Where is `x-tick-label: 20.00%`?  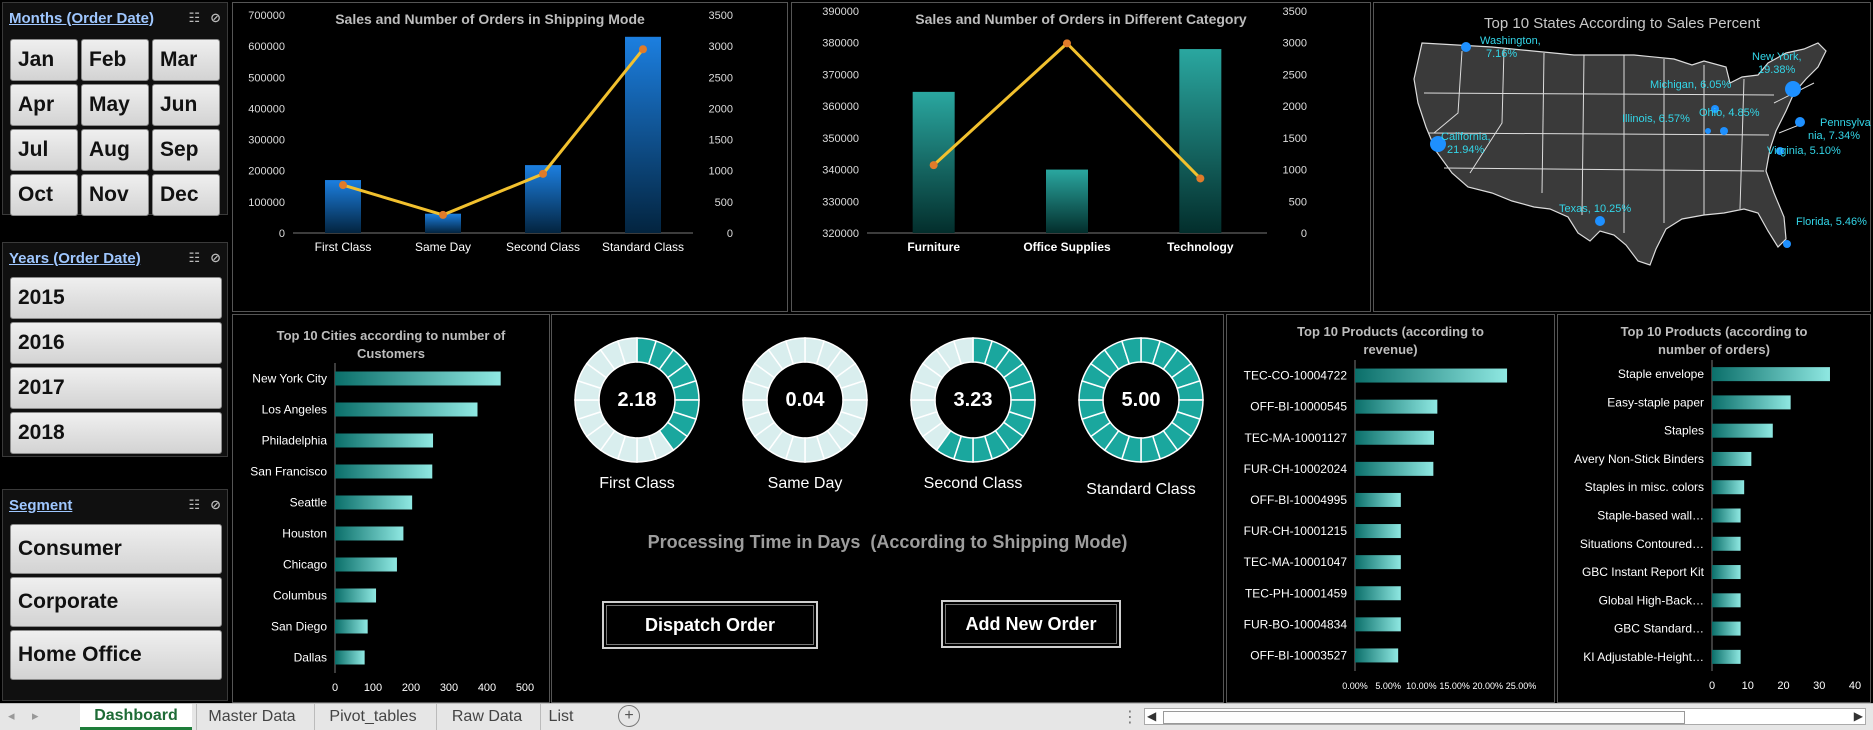 x-tick-label: 20.00% is located at coordinates (1488, 686).